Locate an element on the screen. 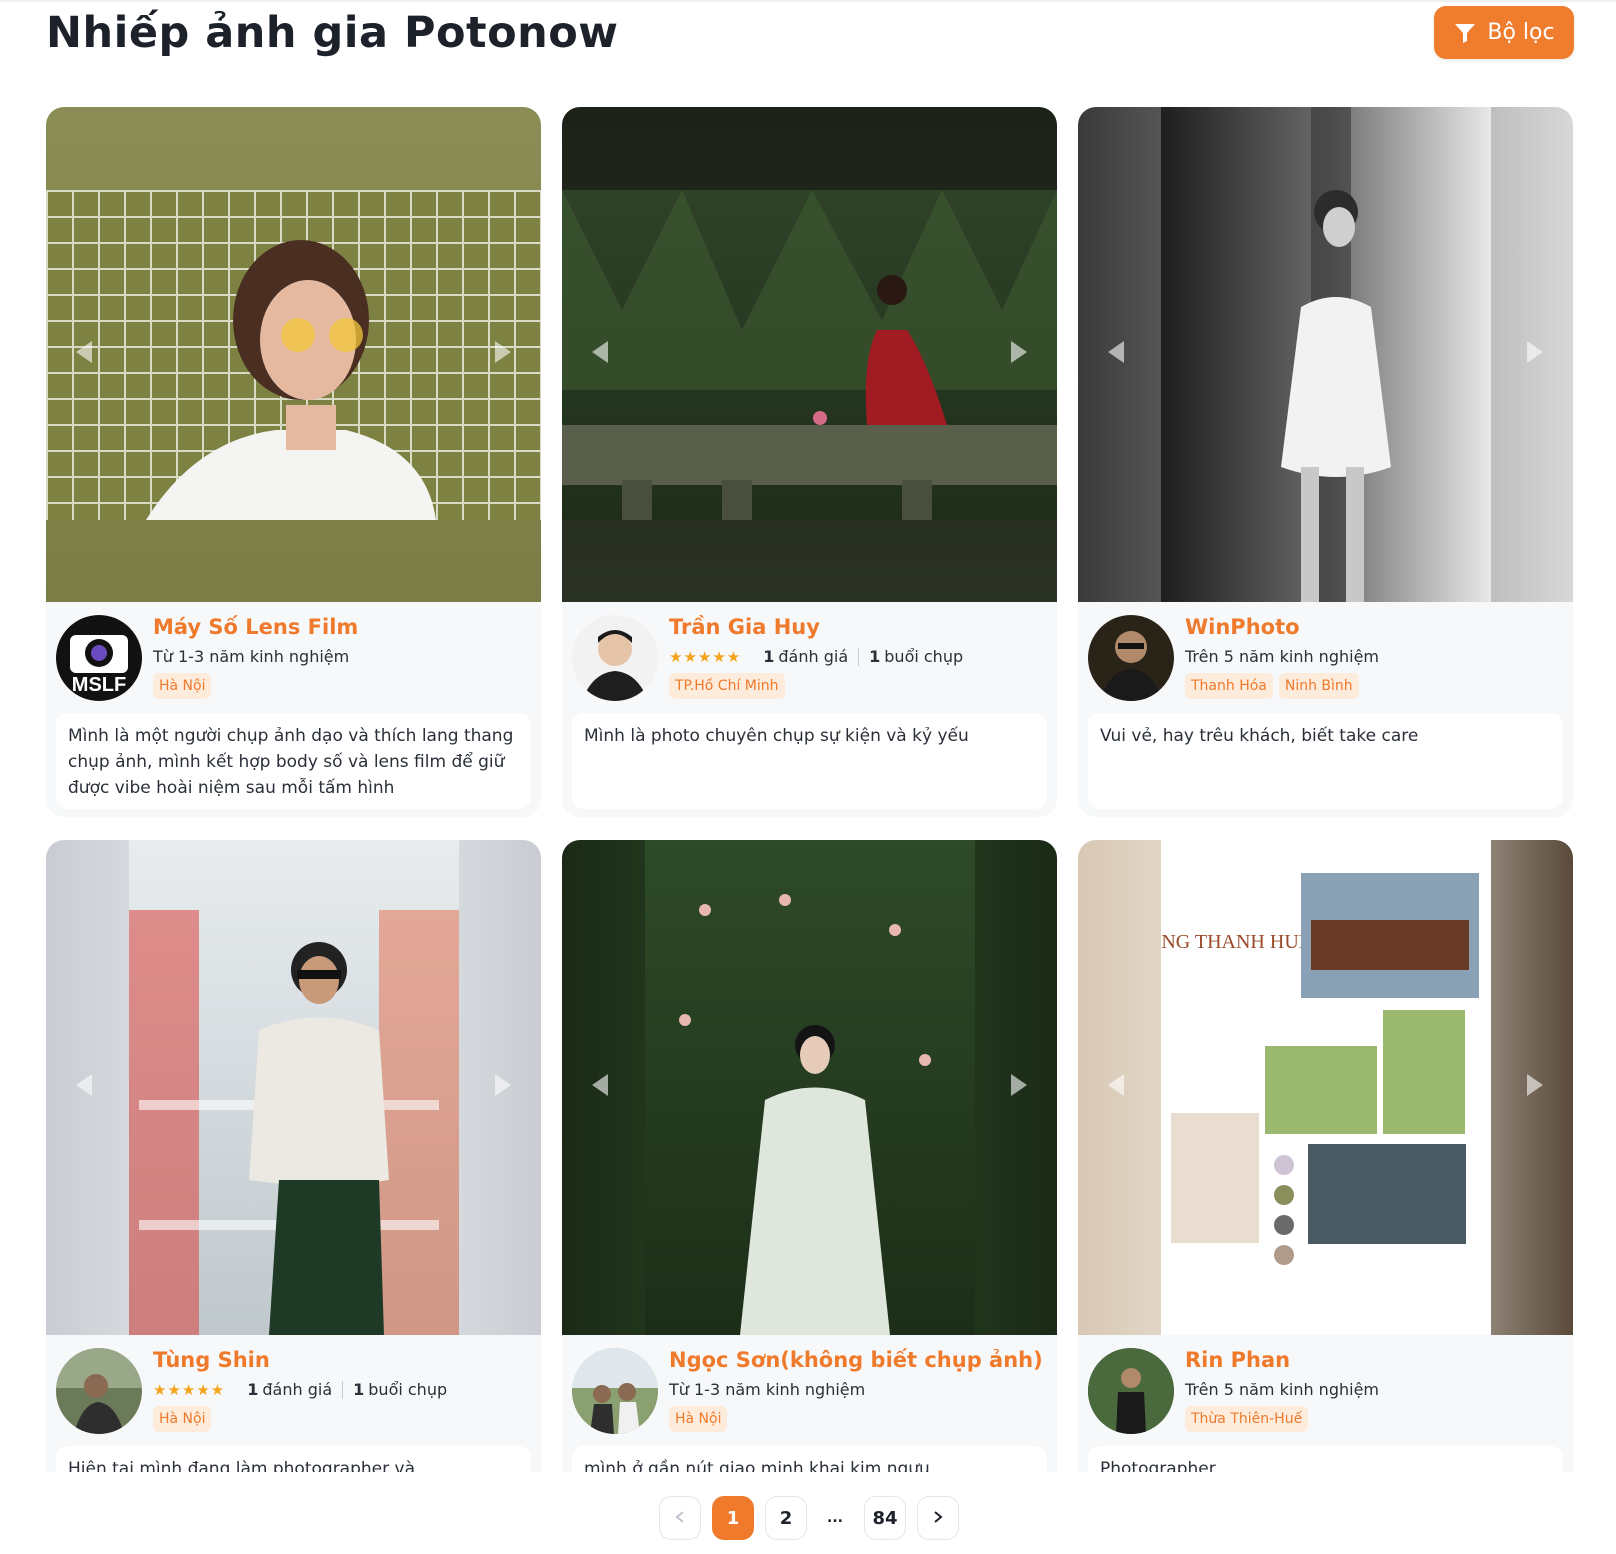  page-button: 84 is located at coordinates (885, 1518).